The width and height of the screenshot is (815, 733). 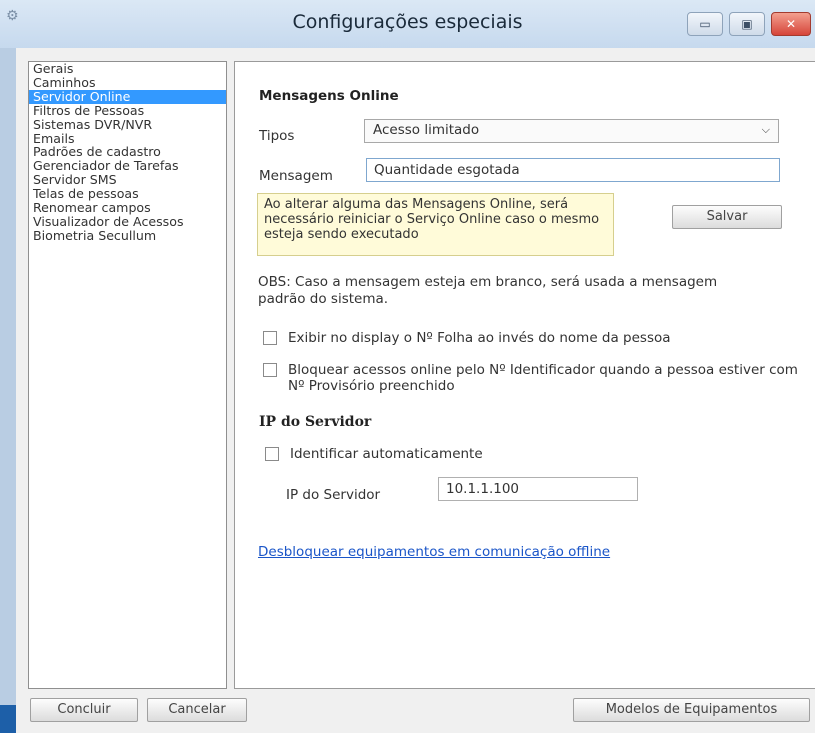 I want to click on equipment-models-button: Modelos de Equipamentos, so click(x=691, y=710).